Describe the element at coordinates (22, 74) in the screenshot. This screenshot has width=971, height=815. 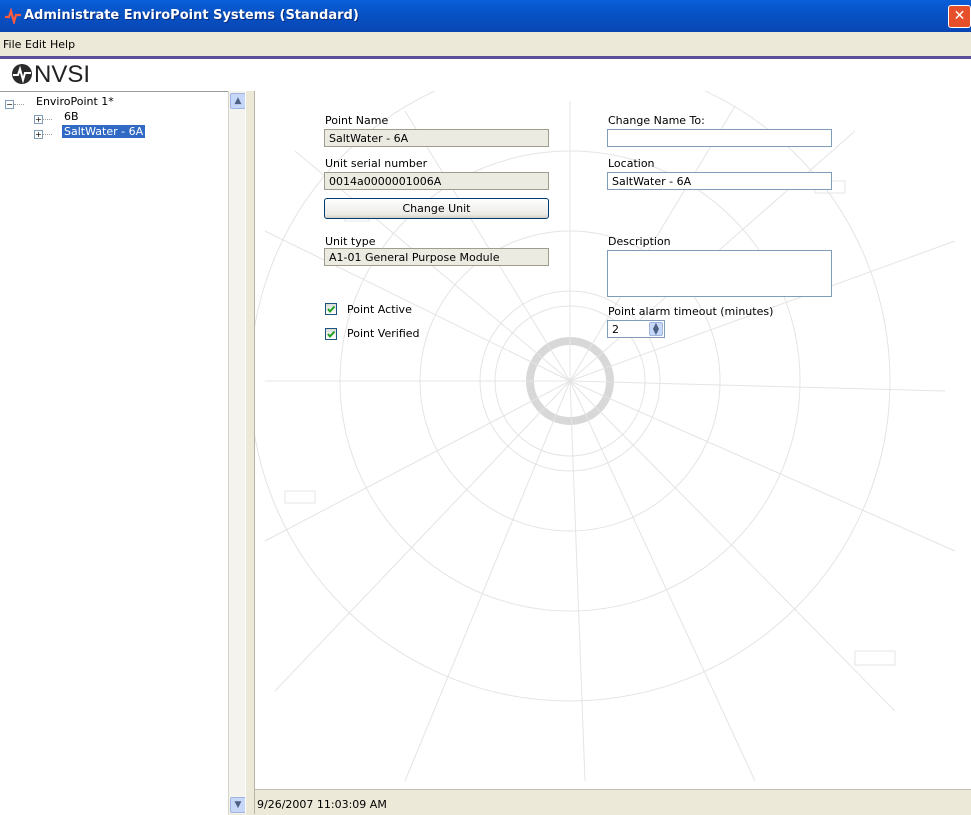
I see `nvsi-logo-icon` at that location.